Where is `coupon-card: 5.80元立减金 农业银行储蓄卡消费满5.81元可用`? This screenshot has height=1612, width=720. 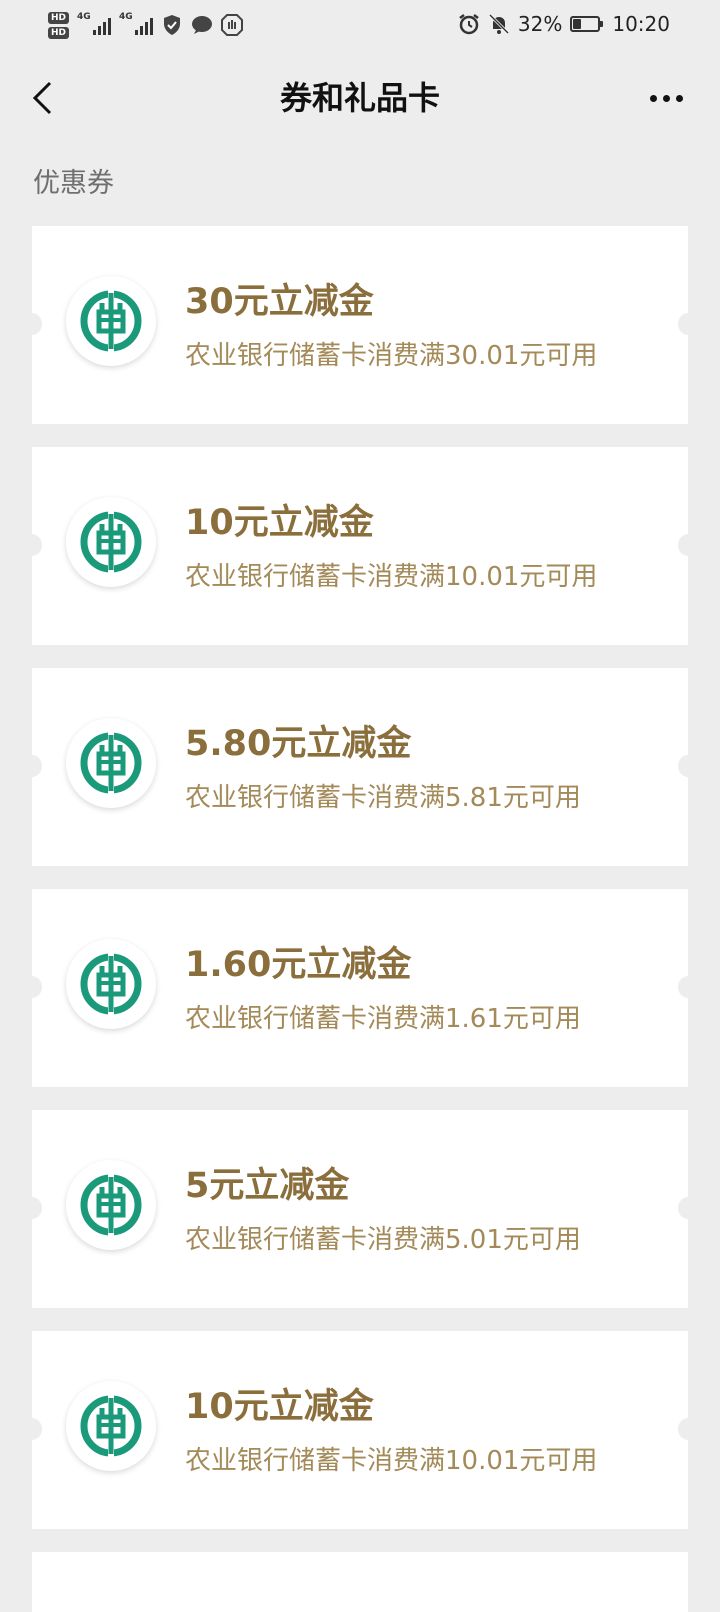 coupon-card: 5.80元立减金 农业银行储蓄卡消费满5.81元可用 is located at coordinates (360, 767).